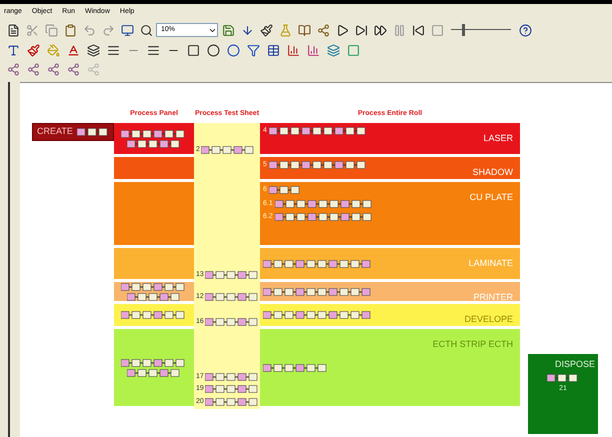 Image resolution: width=612 pixels, height=437 pixels. I want to click on lane-label: LAMINATE, so click(491, 263).